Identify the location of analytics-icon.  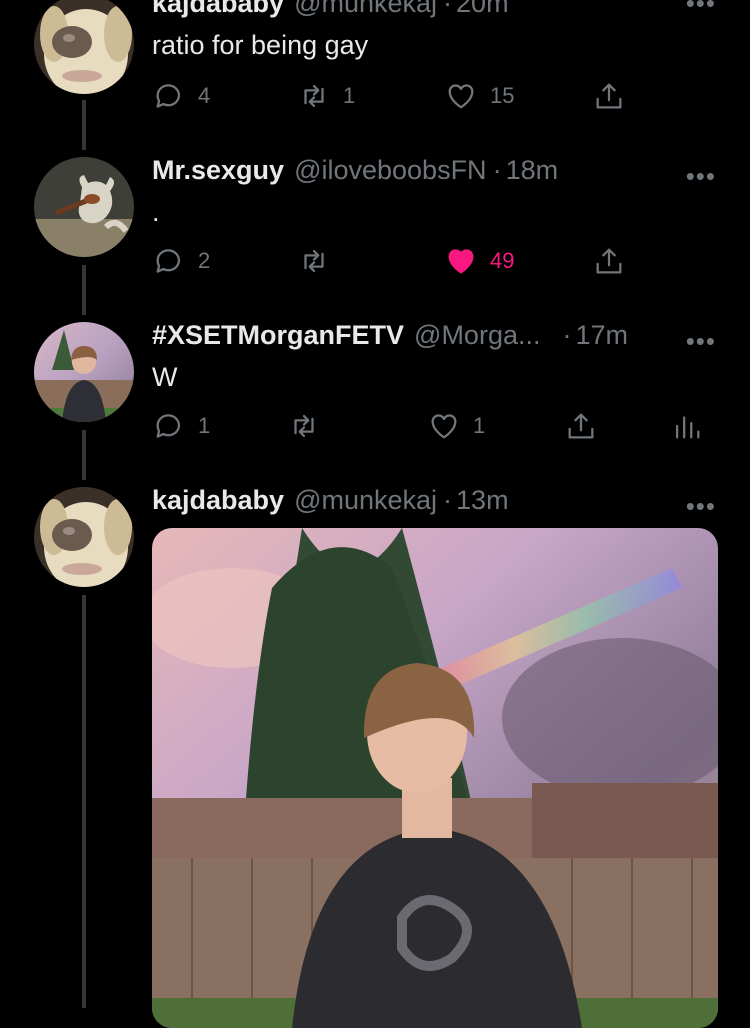
(687, 427).